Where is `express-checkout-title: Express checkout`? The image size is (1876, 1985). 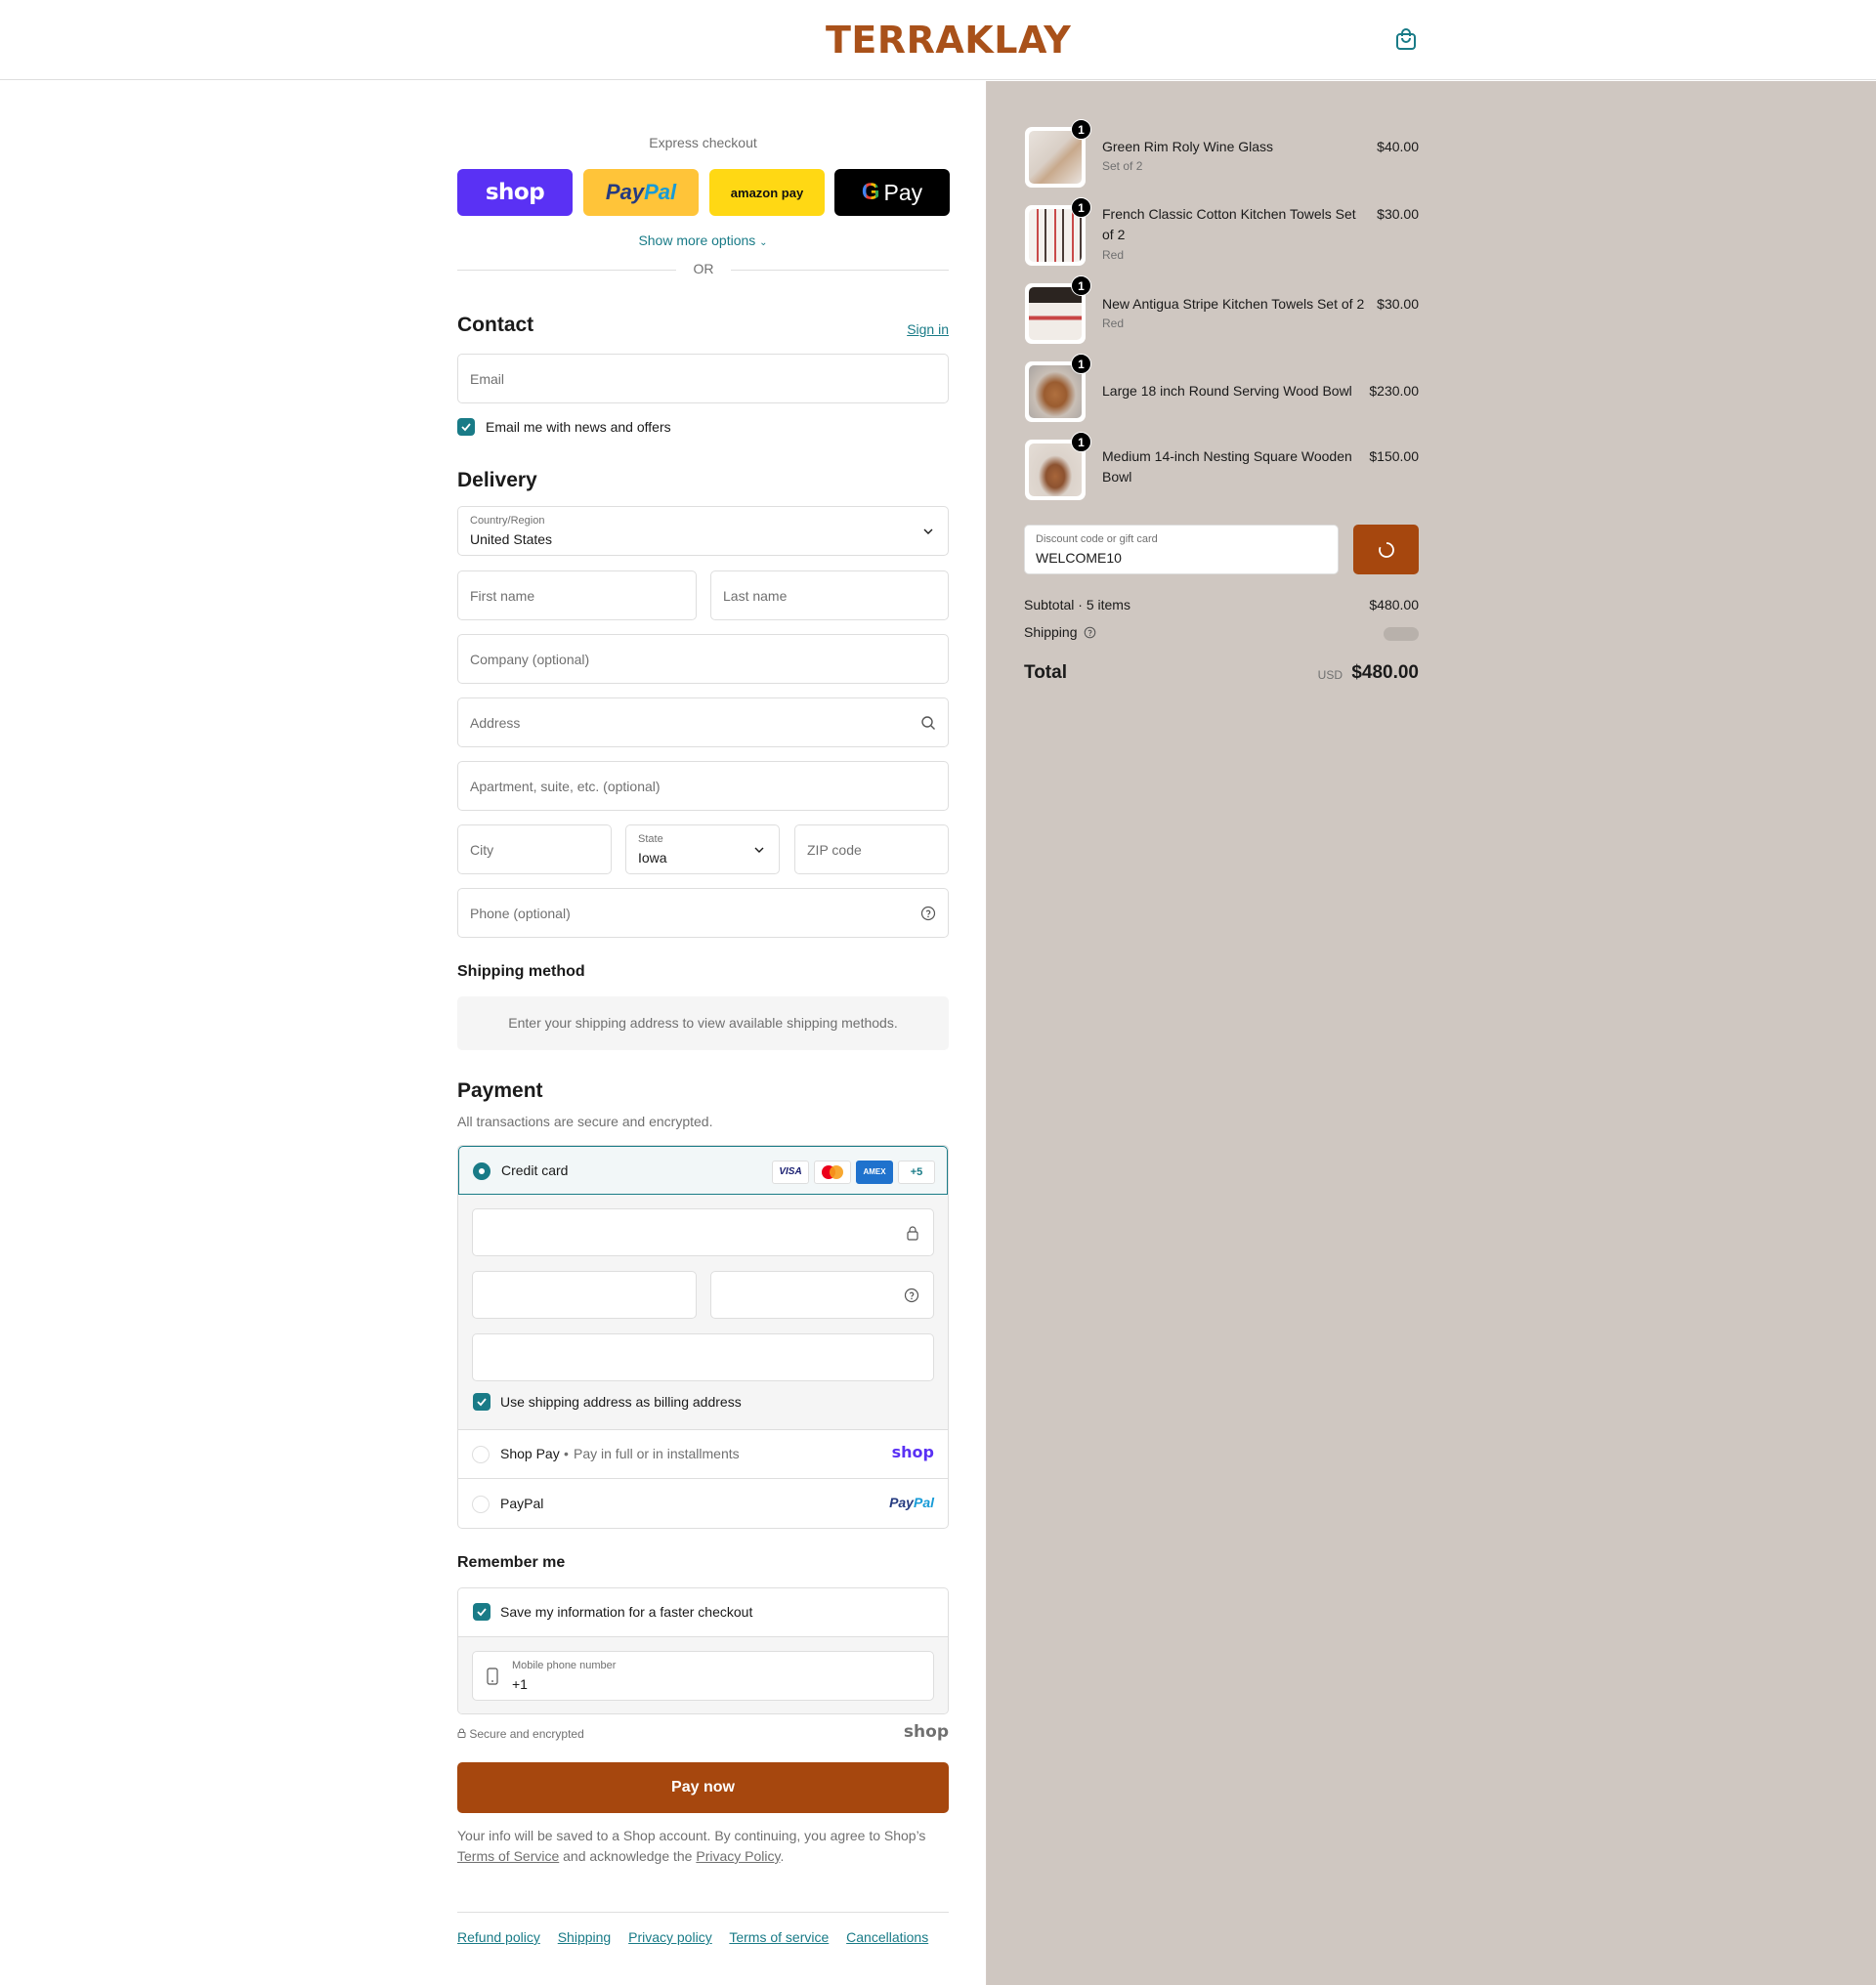
express-checkout-title: Express checkout is located at coordinates (703, 142).